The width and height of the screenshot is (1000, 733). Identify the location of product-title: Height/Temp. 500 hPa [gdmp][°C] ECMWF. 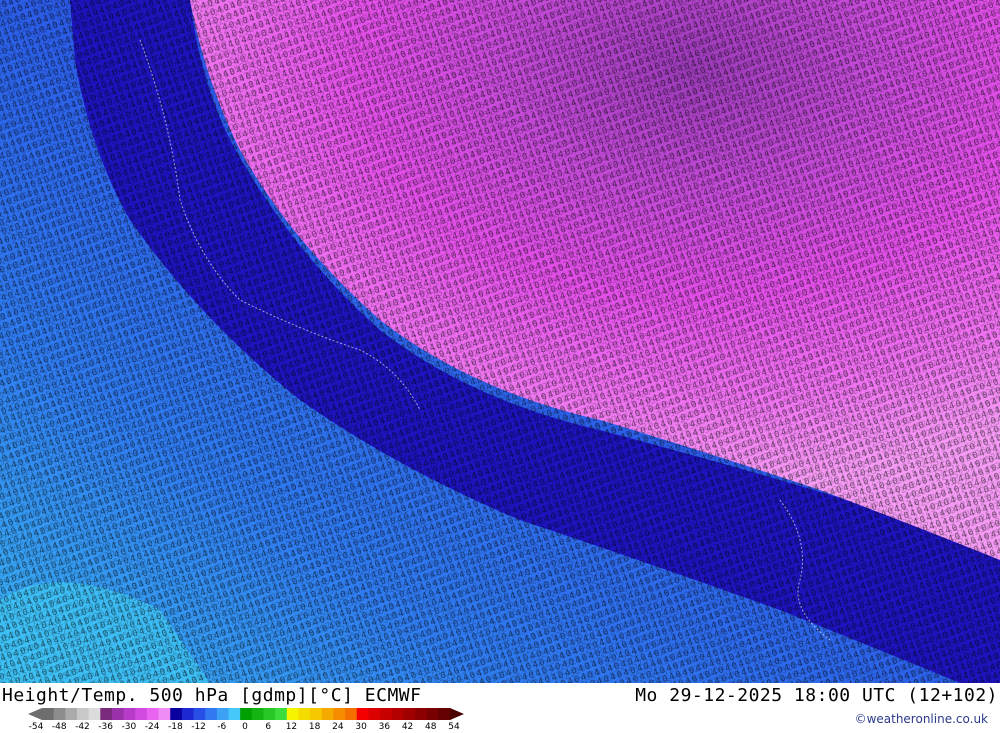
(212, 695).